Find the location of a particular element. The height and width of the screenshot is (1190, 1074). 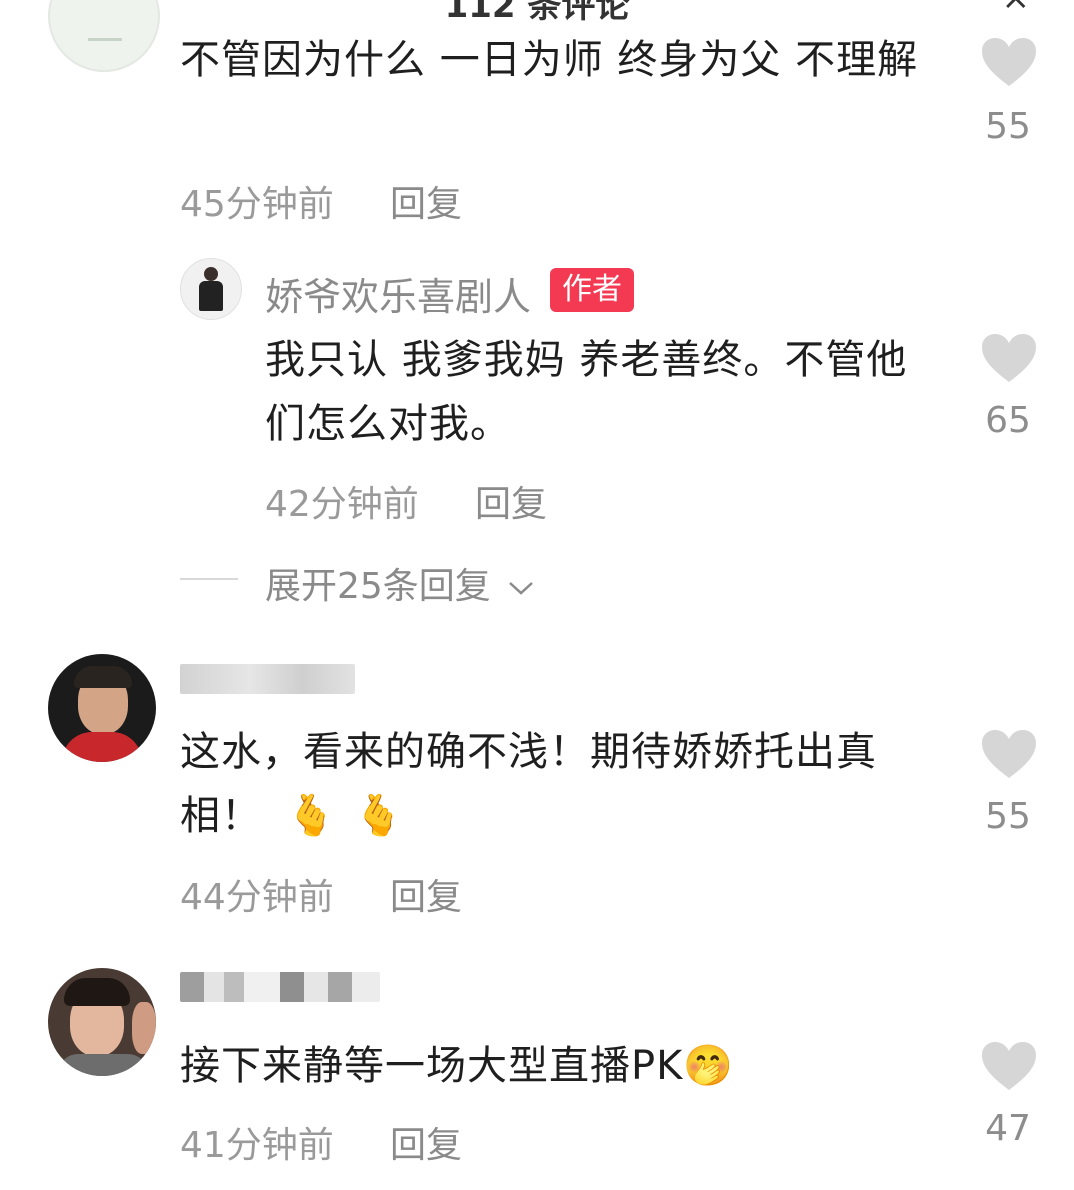

comment-text: 不管因为什么 一日为师 终身为父 不理解 is located at coordinates (549, 60).